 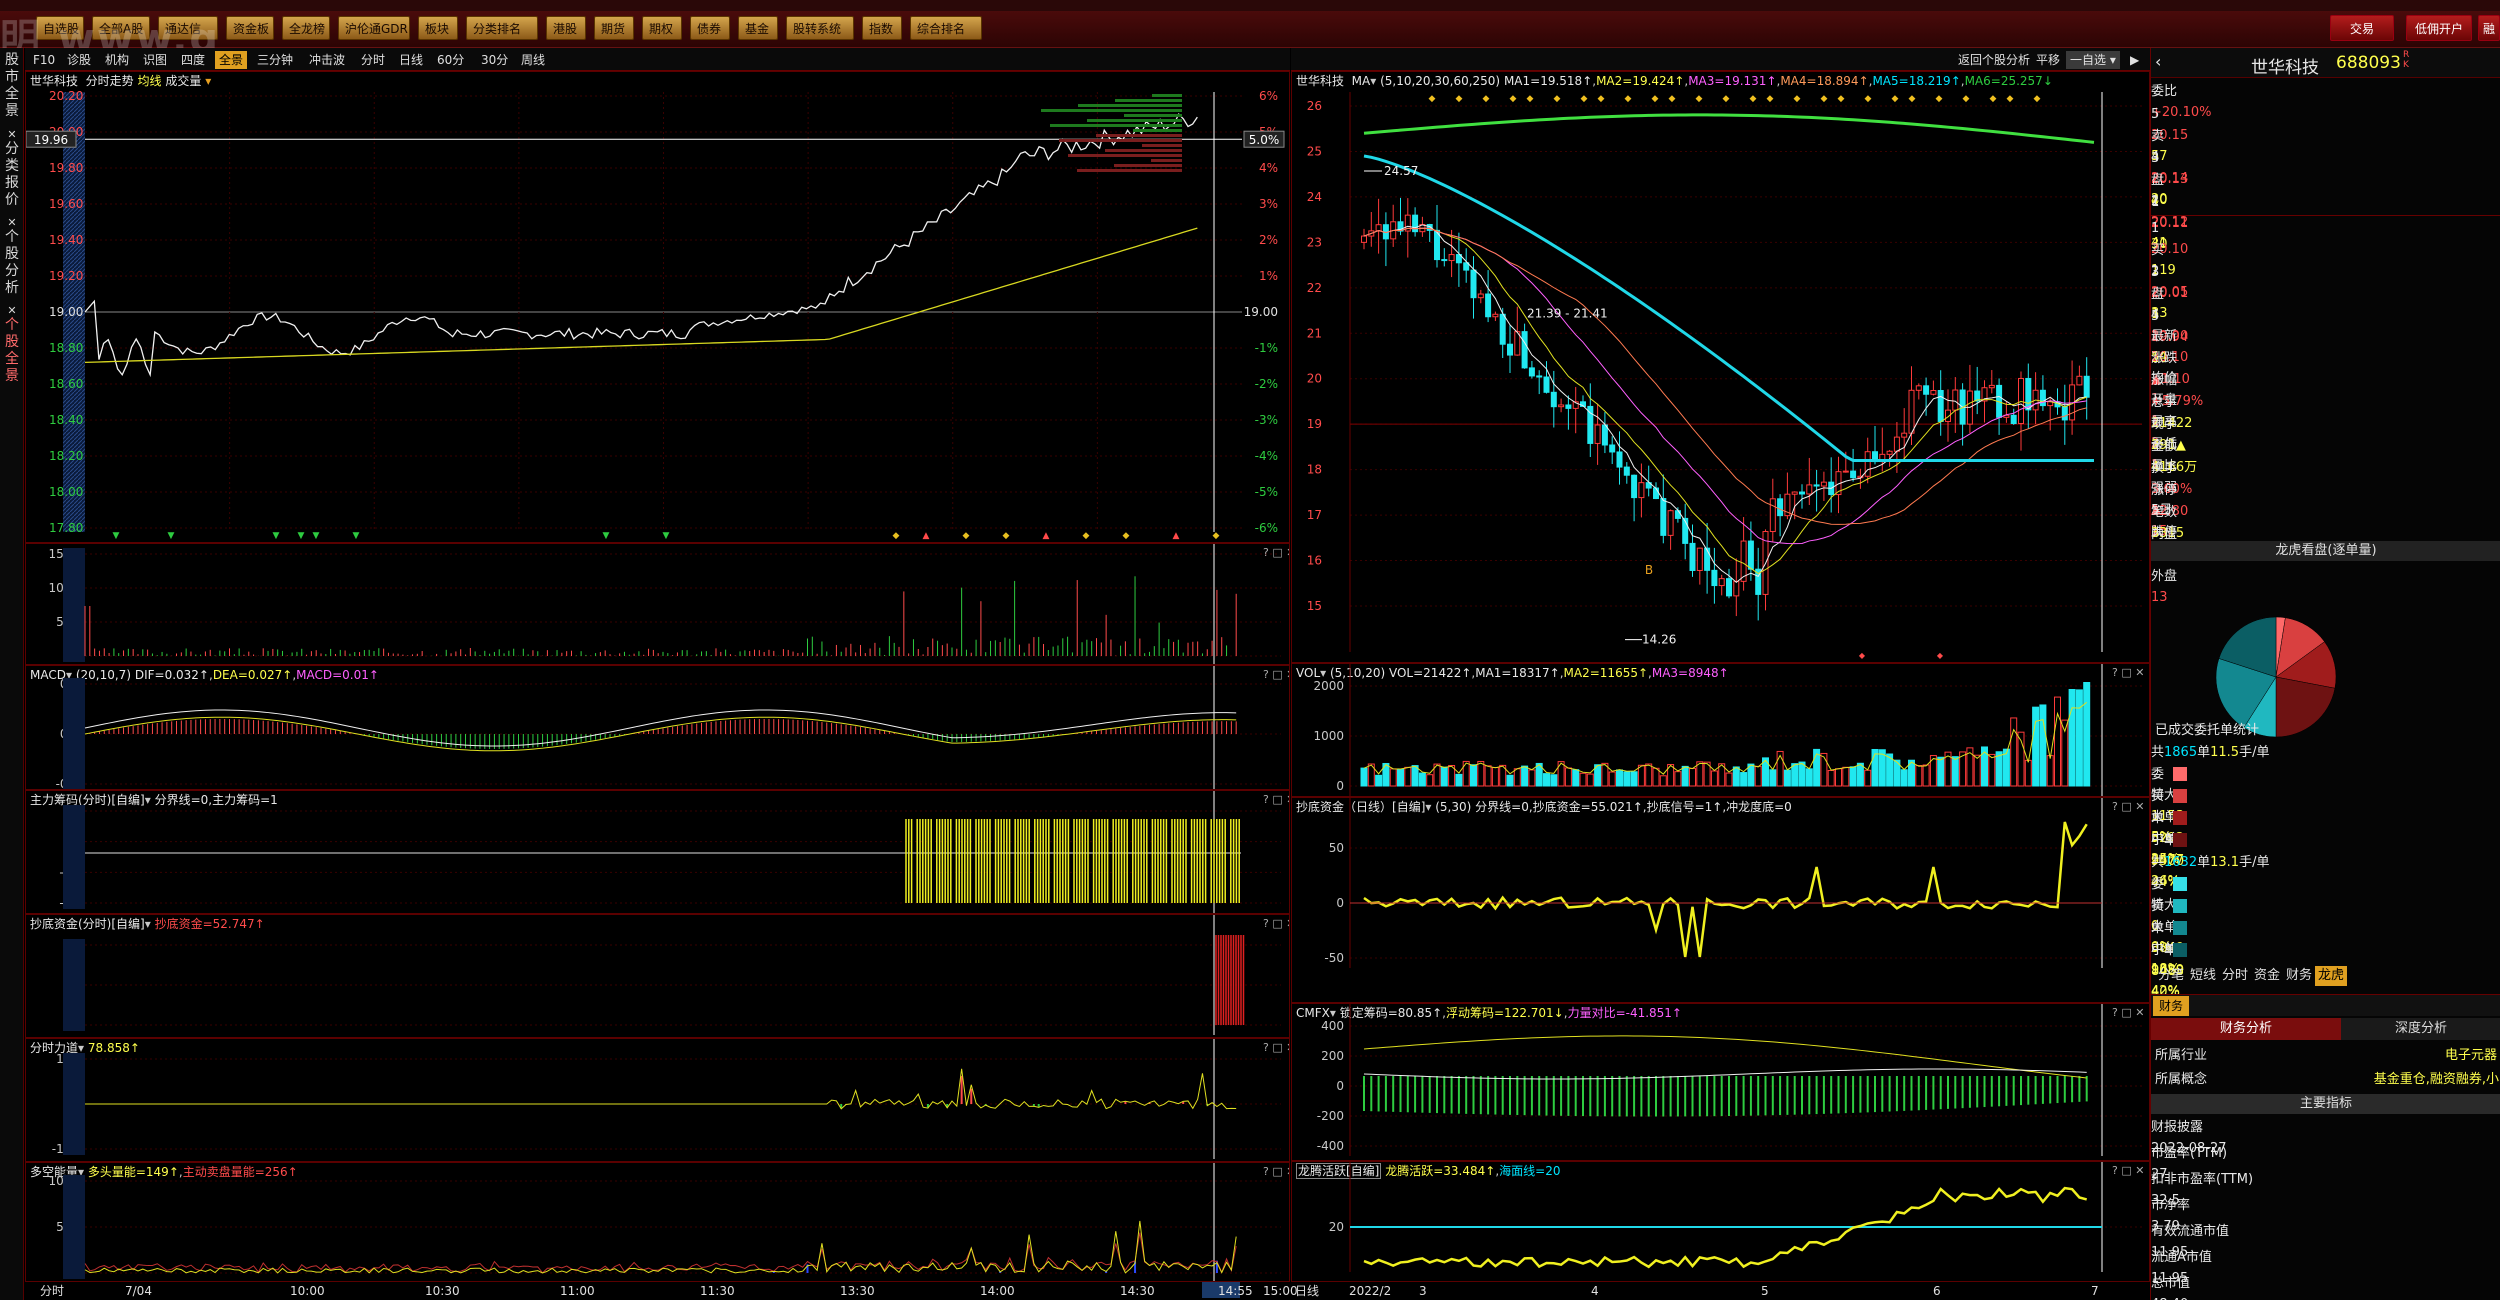 What do you see at coordinates (2325, 520) in the screenshot?
I see `quote-row: 涨停22.80跌停1` at bounding box center [2325, 520].